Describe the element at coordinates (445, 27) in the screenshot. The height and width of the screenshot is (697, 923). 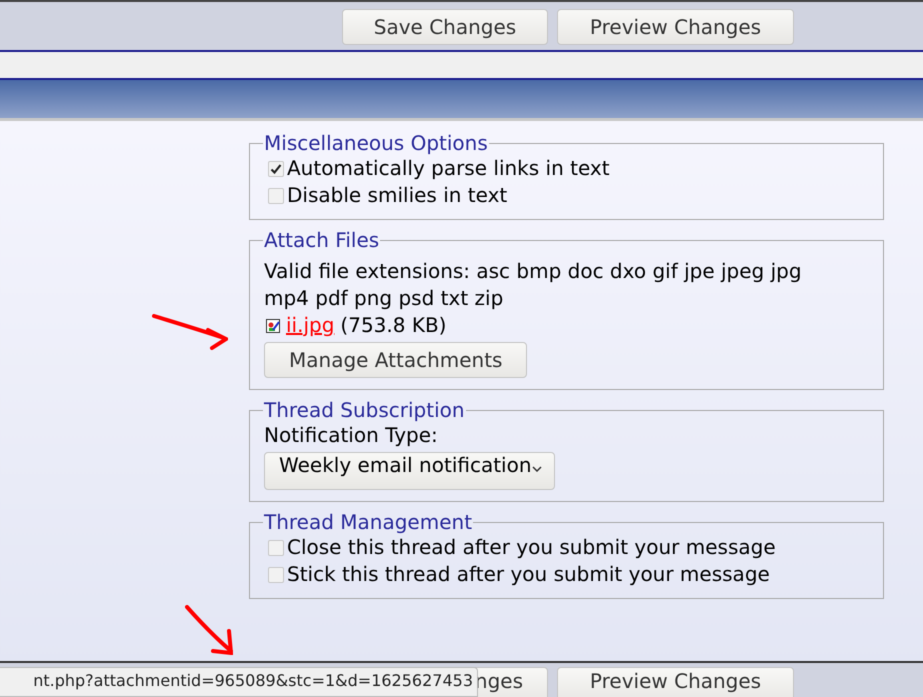
I see `form-button: Save Changes` at that location.